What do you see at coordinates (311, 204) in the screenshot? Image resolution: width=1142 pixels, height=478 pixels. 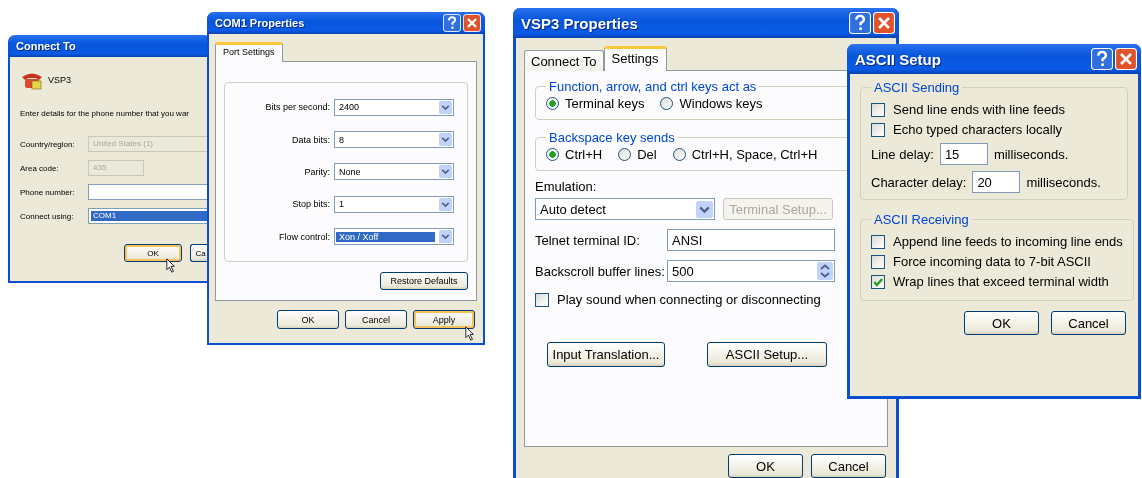 I see `field-label: Stop bits:` at bounding box center [311, 204].